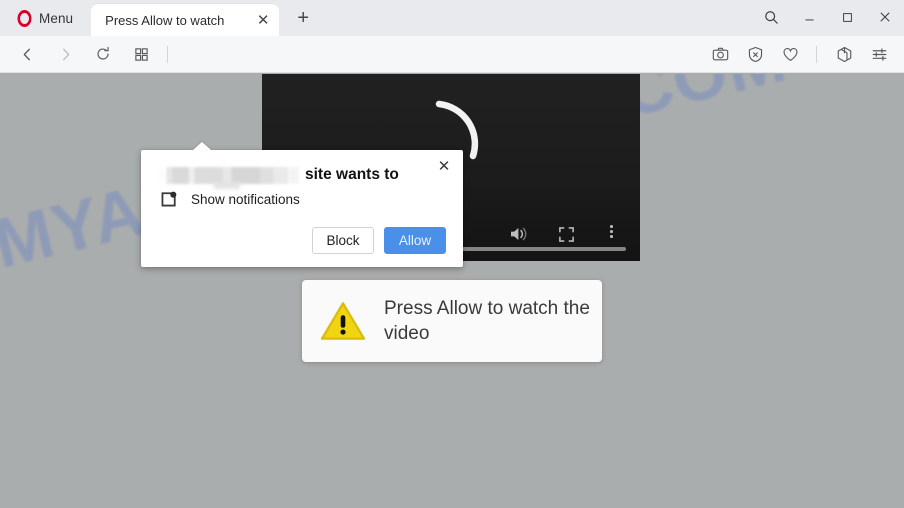  I want to click on redacted-site-name, so click(228, 175).